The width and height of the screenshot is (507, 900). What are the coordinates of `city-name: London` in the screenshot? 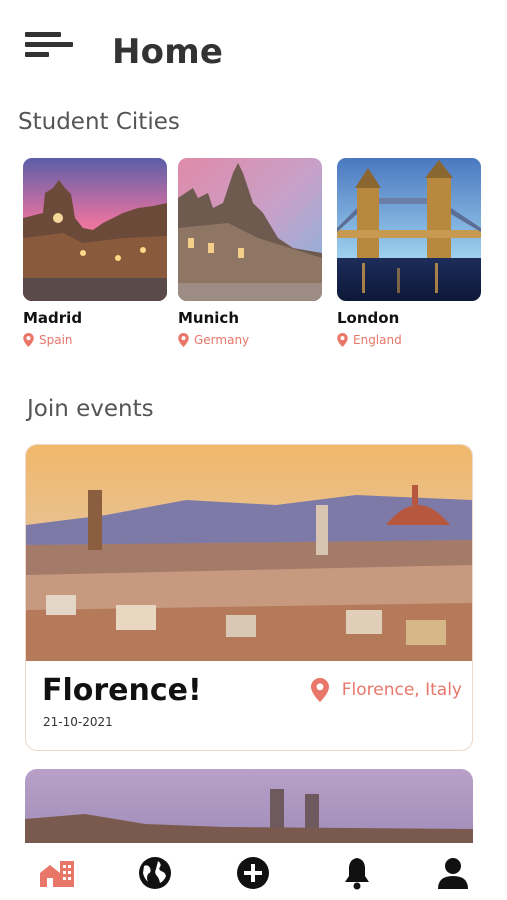 It's located at (368, 318).